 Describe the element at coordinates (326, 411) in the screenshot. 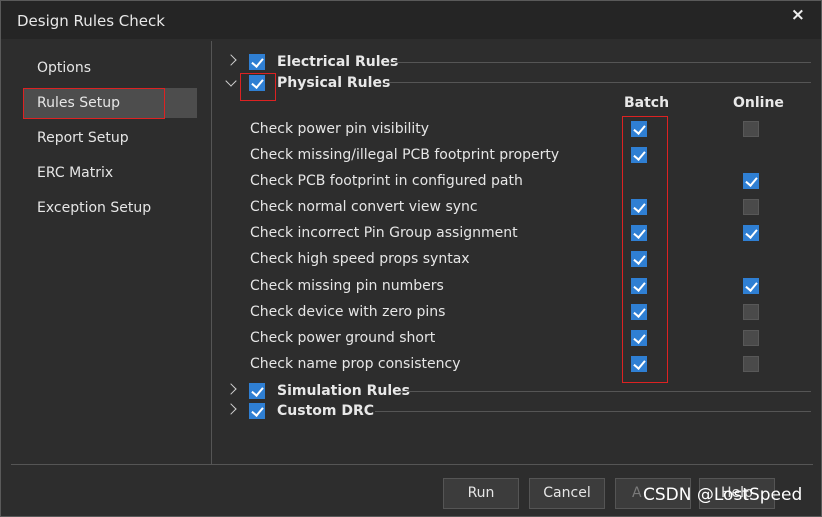

I see `section-custom-drc: Custom DRC` at that location.